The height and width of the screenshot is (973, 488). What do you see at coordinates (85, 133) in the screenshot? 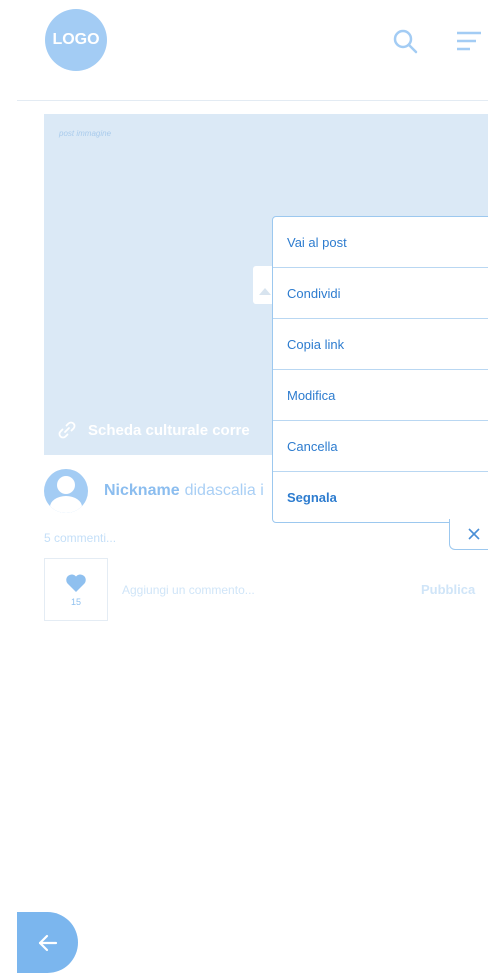
I see `post-image-label: post immagine` at bounding box center [85, 133].